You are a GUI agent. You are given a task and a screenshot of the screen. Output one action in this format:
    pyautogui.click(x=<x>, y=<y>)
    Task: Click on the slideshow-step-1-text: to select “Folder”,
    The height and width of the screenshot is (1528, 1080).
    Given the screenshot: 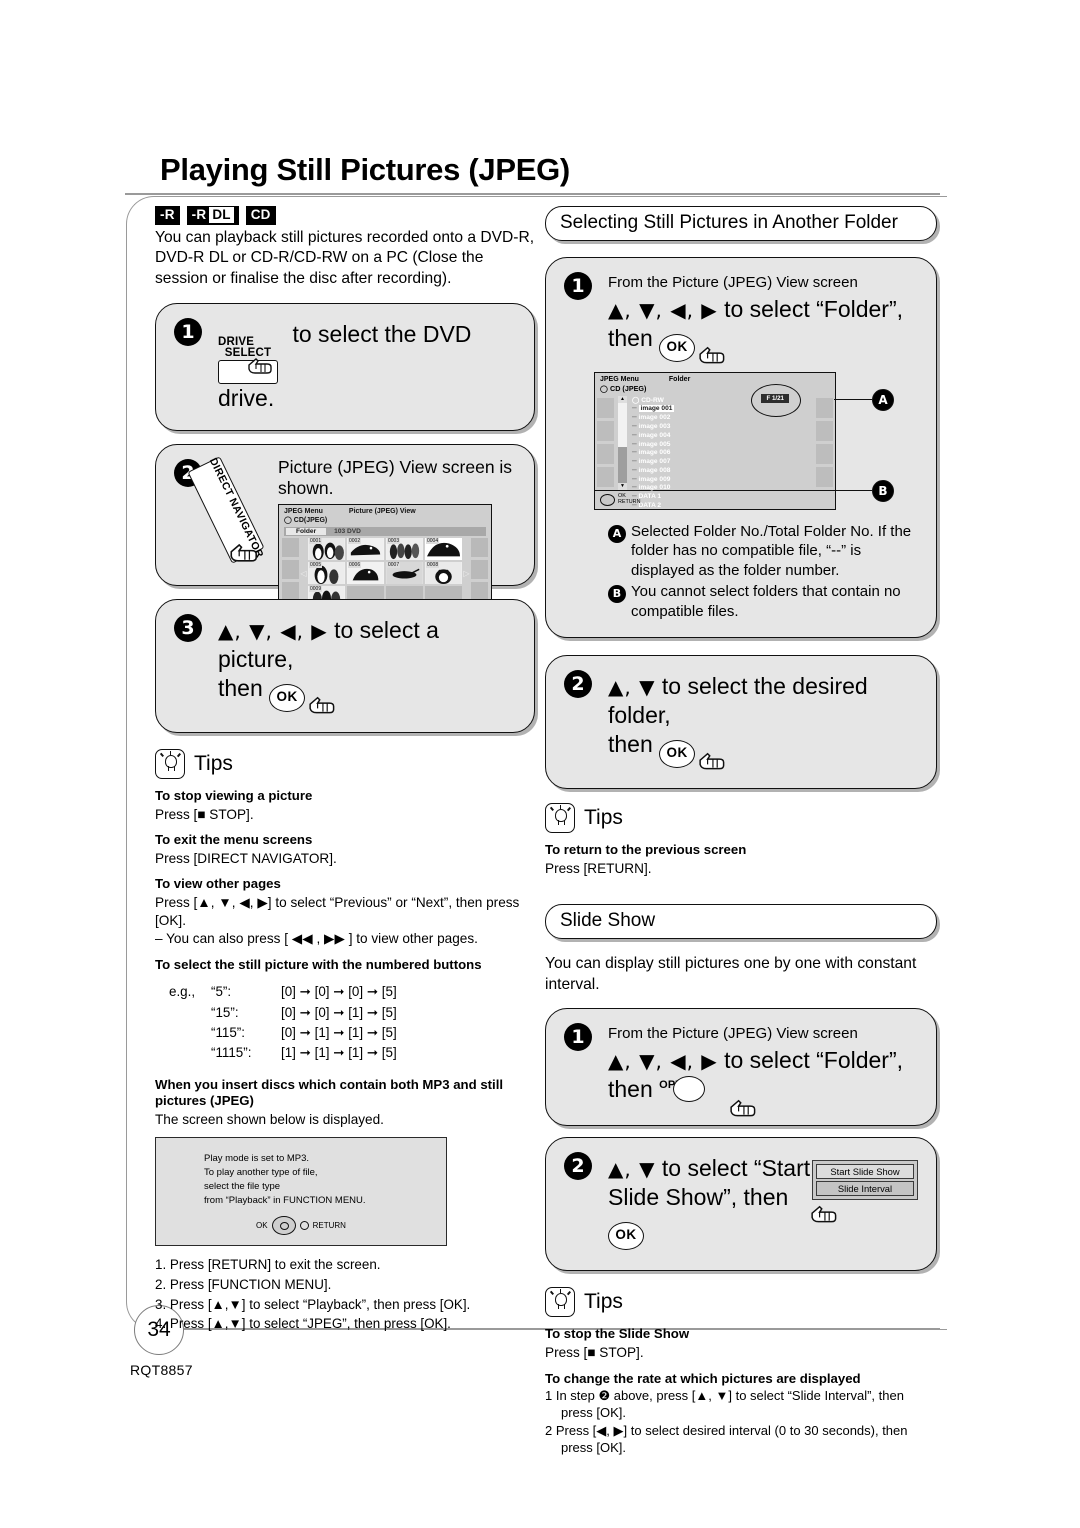 What is the action you would take?
    pyautogui.click(x=814, y=1059)
    